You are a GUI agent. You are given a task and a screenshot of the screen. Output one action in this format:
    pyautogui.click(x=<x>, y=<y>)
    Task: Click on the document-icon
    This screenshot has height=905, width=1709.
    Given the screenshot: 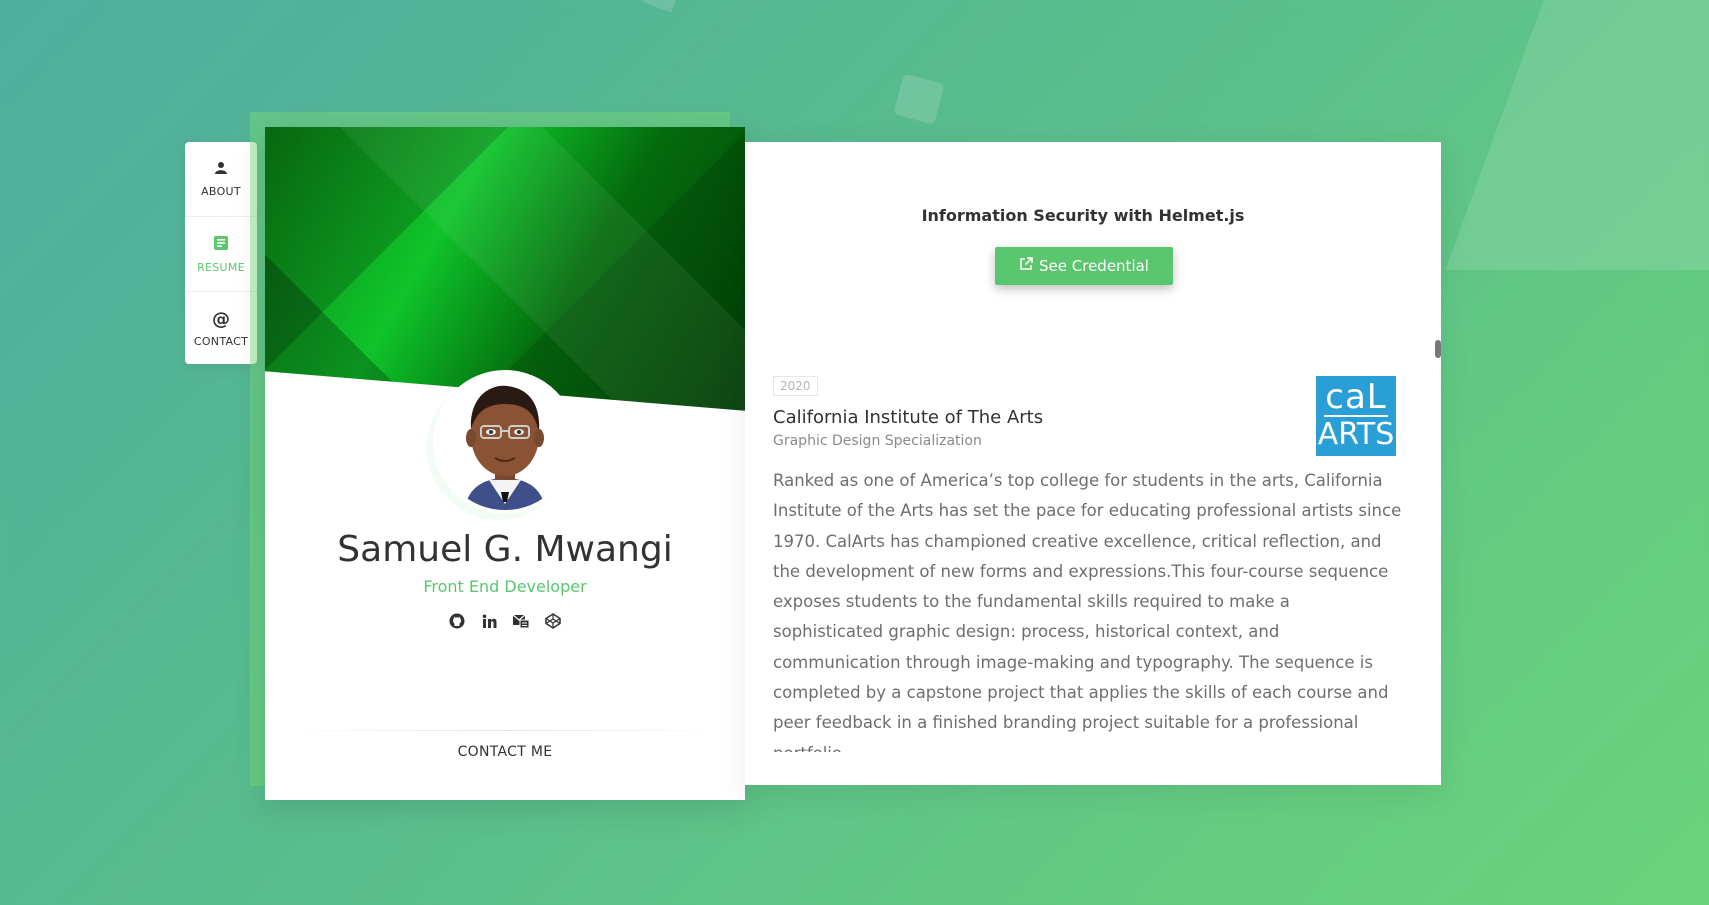 What is the action you would take?
    pyautogui.click(x=221, y=245)
    